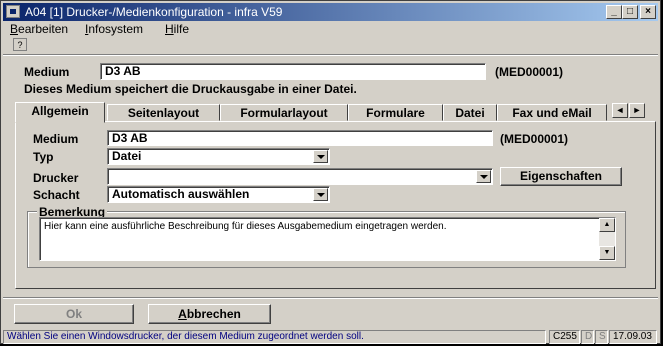 This screenshot has height=346, width=663. Describe the element at coordinates (630, 12) in the screenshot. I see `maximize-button: □` at that location.